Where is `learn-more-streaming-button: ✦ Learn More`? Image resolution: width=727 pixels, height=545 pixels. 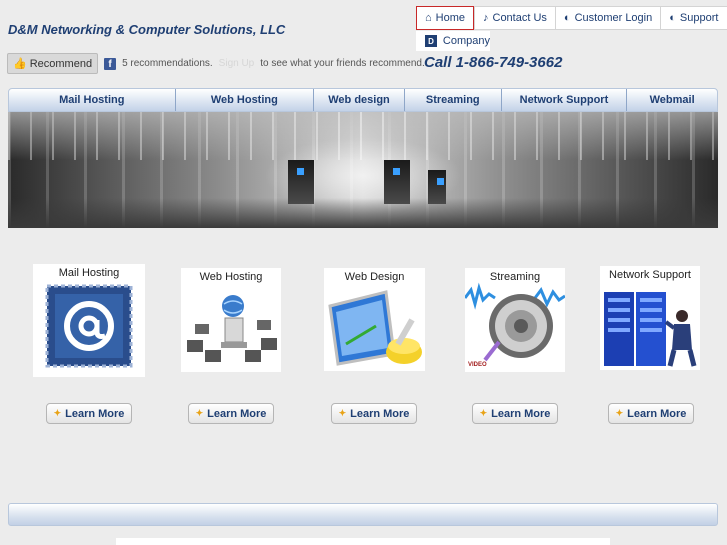
learn-more-streaming-button: ✦ Learn More is located at coordinates (515, 413).